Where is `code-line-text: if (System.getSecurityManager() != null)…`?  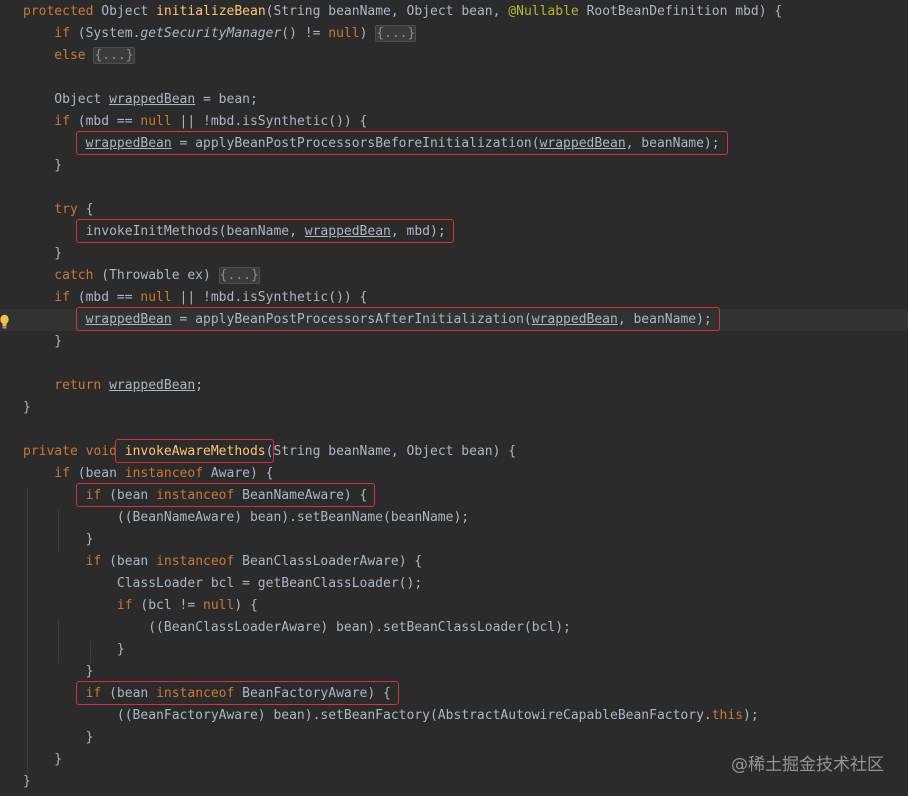
code-line-text: if (System.getSecurityManager() != null)… is located at coordinates (235, 33).